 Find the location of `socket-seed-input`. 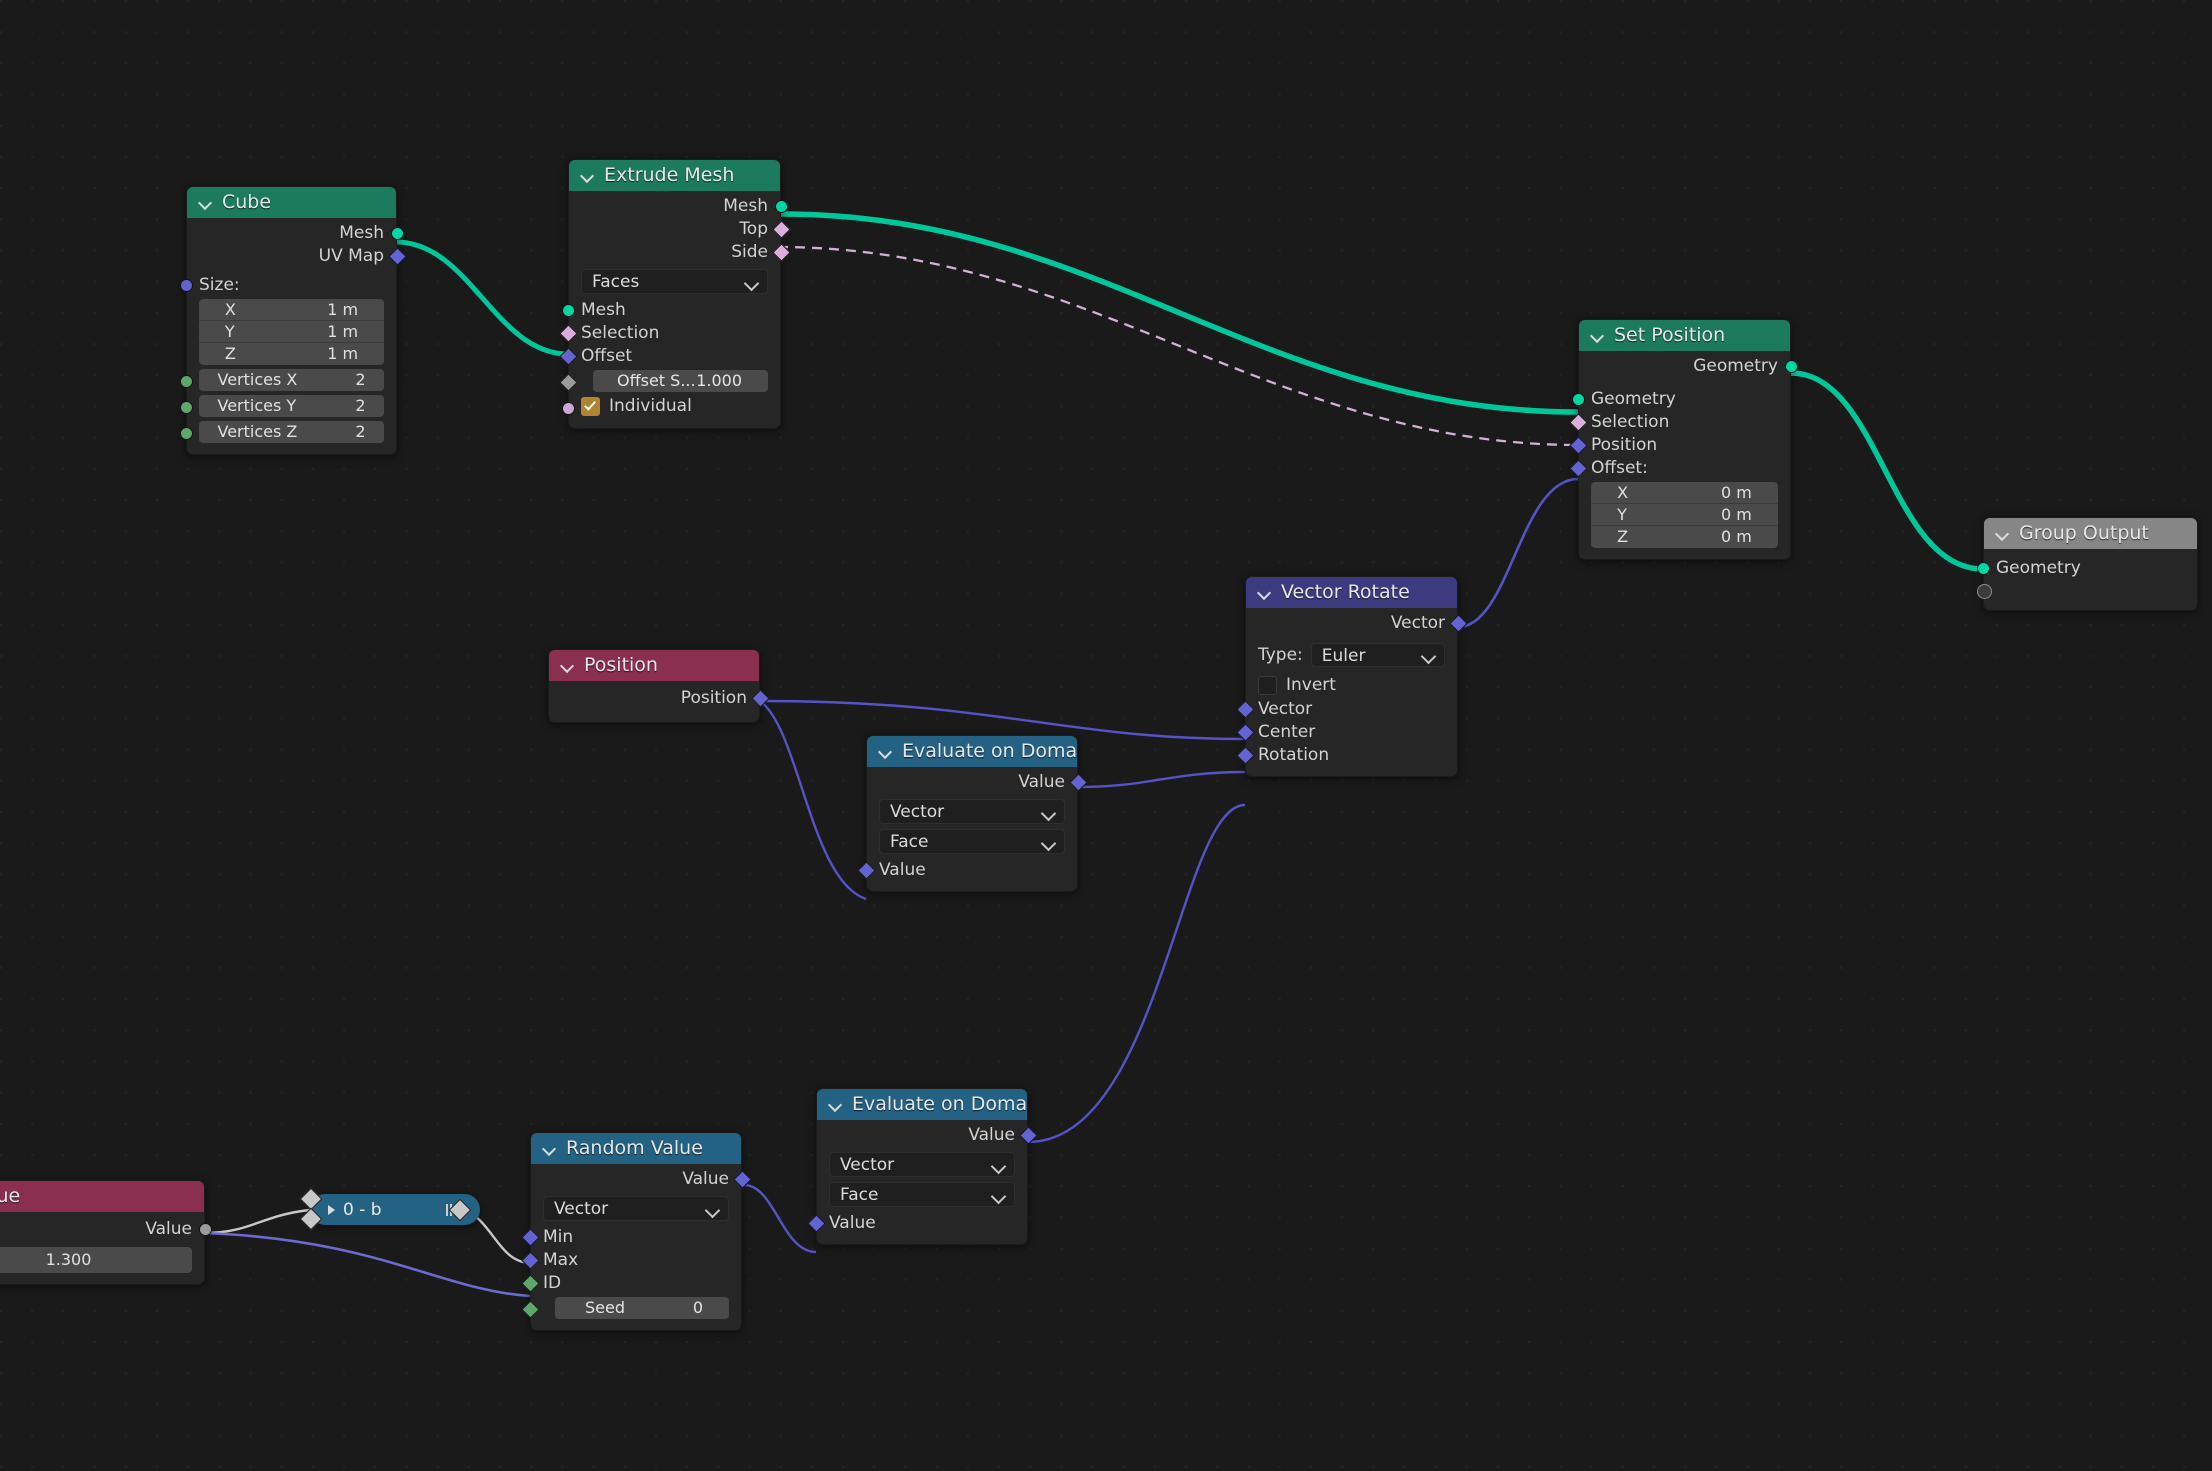

socket-seed-input is located at coordinates (530, 1309).